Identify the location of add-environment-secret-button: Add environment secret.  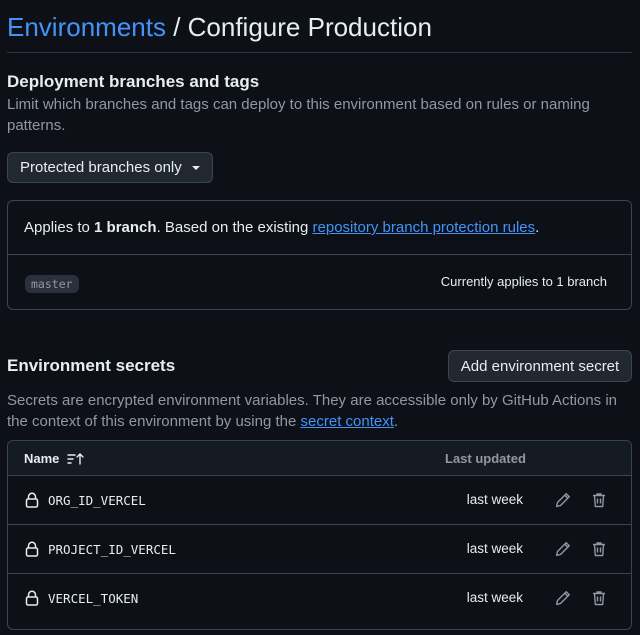
(540, 366).